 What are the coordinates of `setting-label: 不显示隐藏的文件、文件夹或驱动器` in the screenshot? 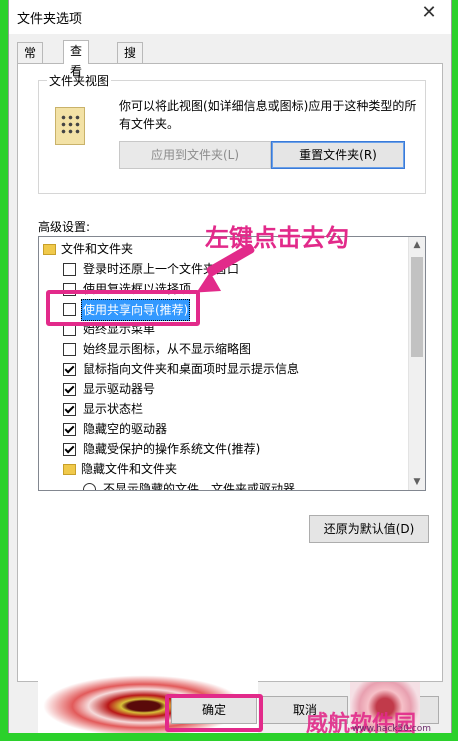 It's located at (199, 486).